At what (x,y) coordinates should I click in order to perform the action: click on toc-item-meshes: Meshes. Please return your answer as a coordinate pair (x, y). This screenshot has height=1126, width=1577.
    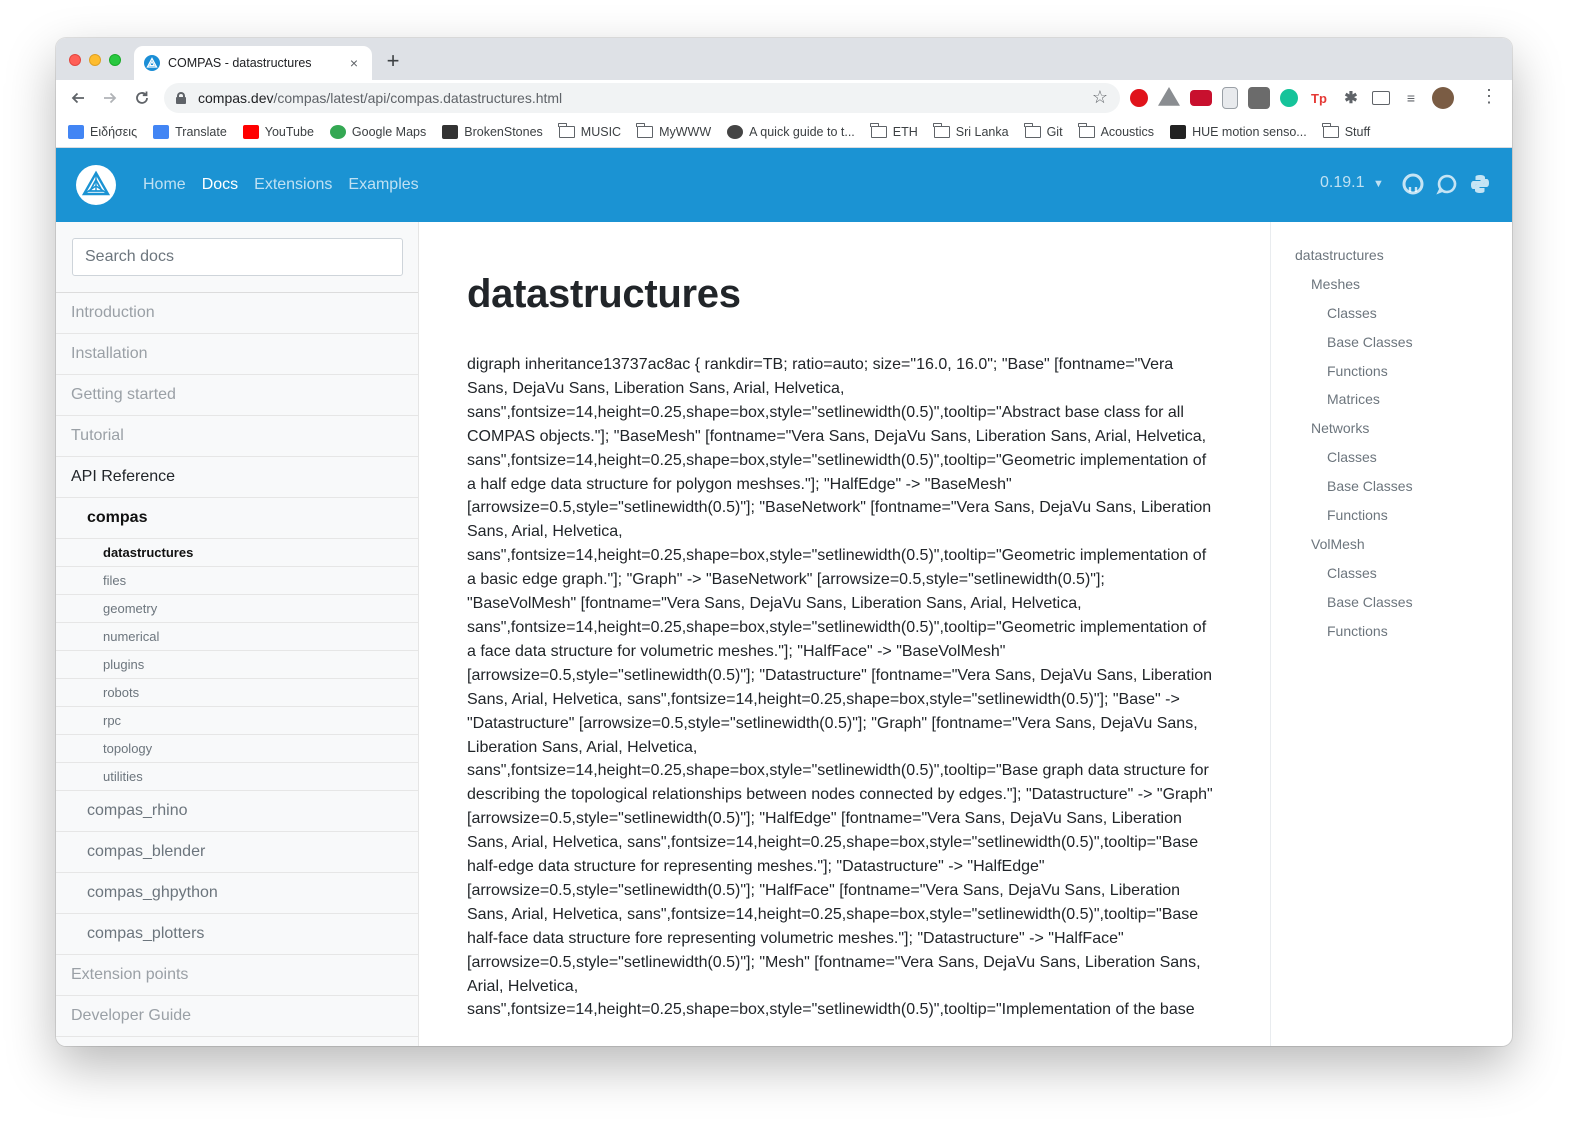
    Looking at the image, I should click on (1391, 285).